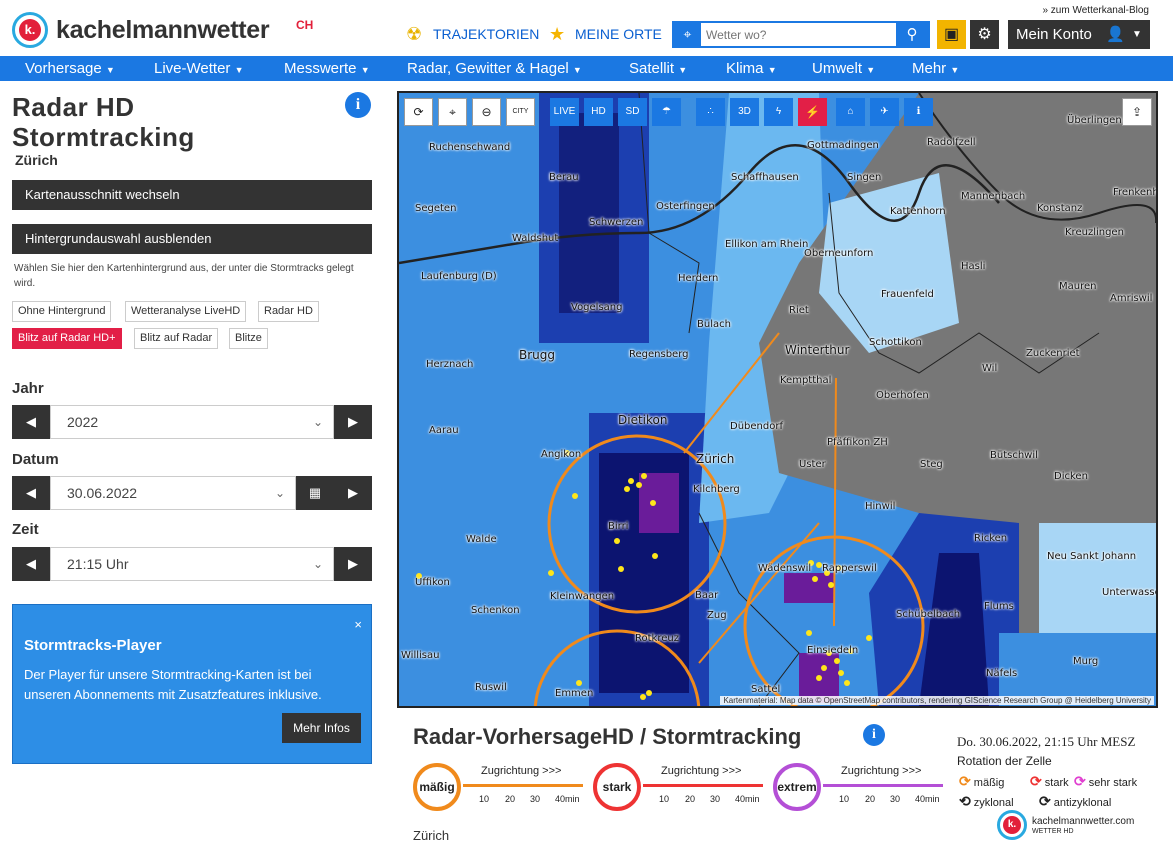 This screenshot has width=1173, height=850. Describe the element at coordinates (607, 736) in the screenshot. I see `legend-title: Radar-VorhersageHD / Stormtracking` at that location.